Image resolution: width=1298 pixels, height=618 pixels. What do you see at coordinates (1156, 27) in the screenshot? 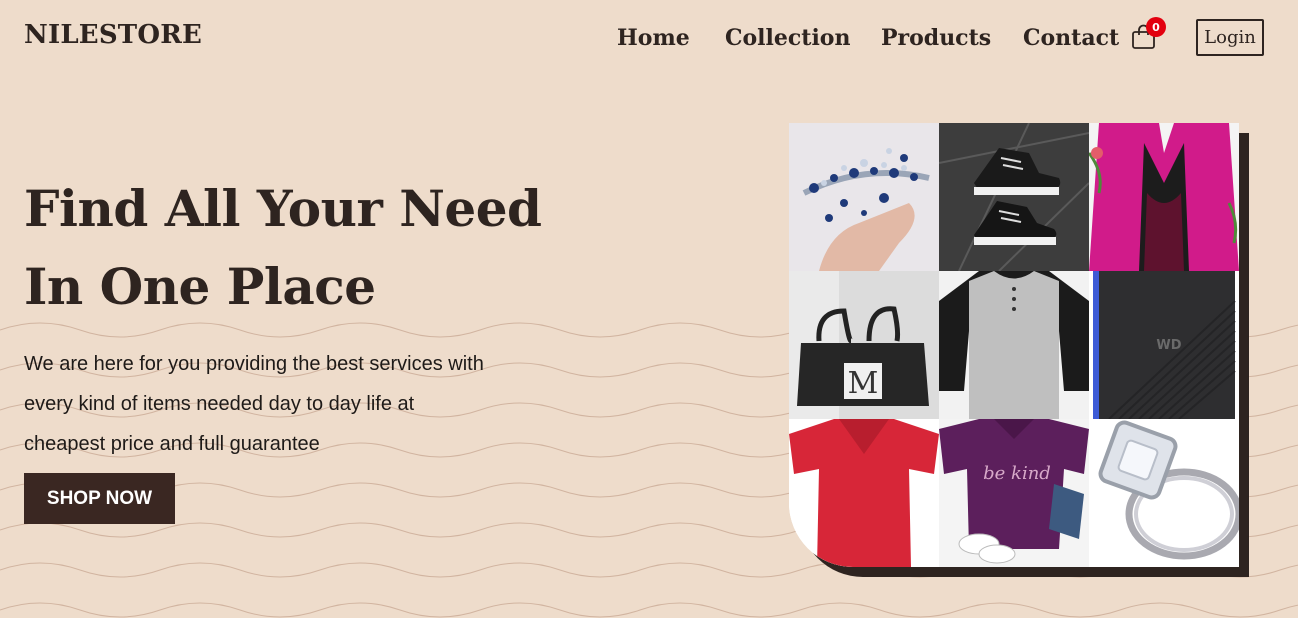
I see `cart-count-badge: 0` at bounding box center [1156, 27].